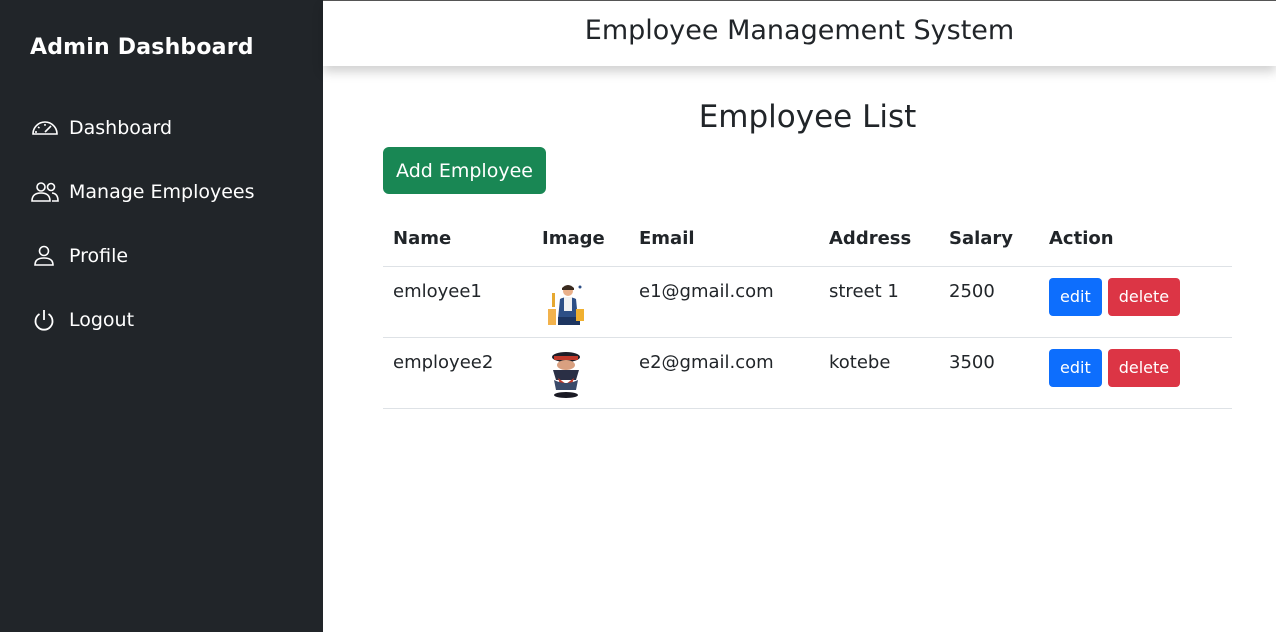 This screenshot has width=1276, height=632. Describe the element at coordinates (99, 256) in the screenshot. I see `sidebar-item-label: Profile` at that location.